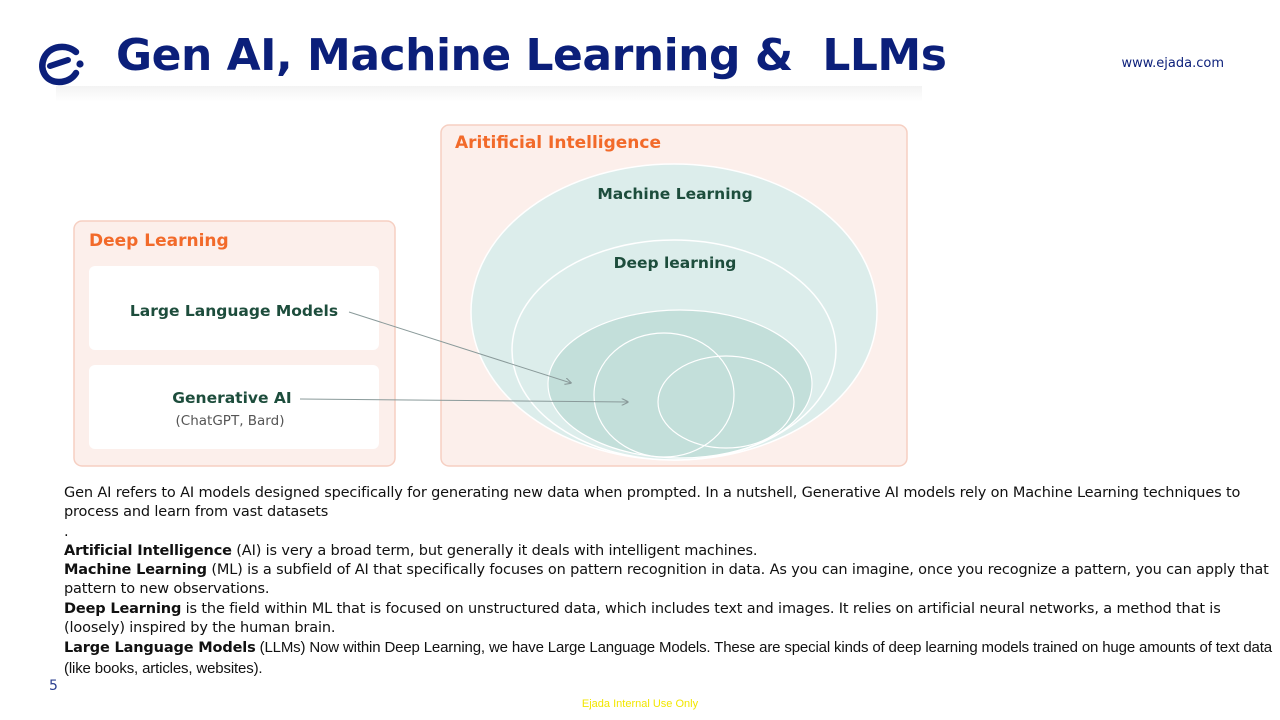  Describe the element at coordinates (159, 241) in the screenshot. I see `dl-panel-label: Deep Learning` at that location.